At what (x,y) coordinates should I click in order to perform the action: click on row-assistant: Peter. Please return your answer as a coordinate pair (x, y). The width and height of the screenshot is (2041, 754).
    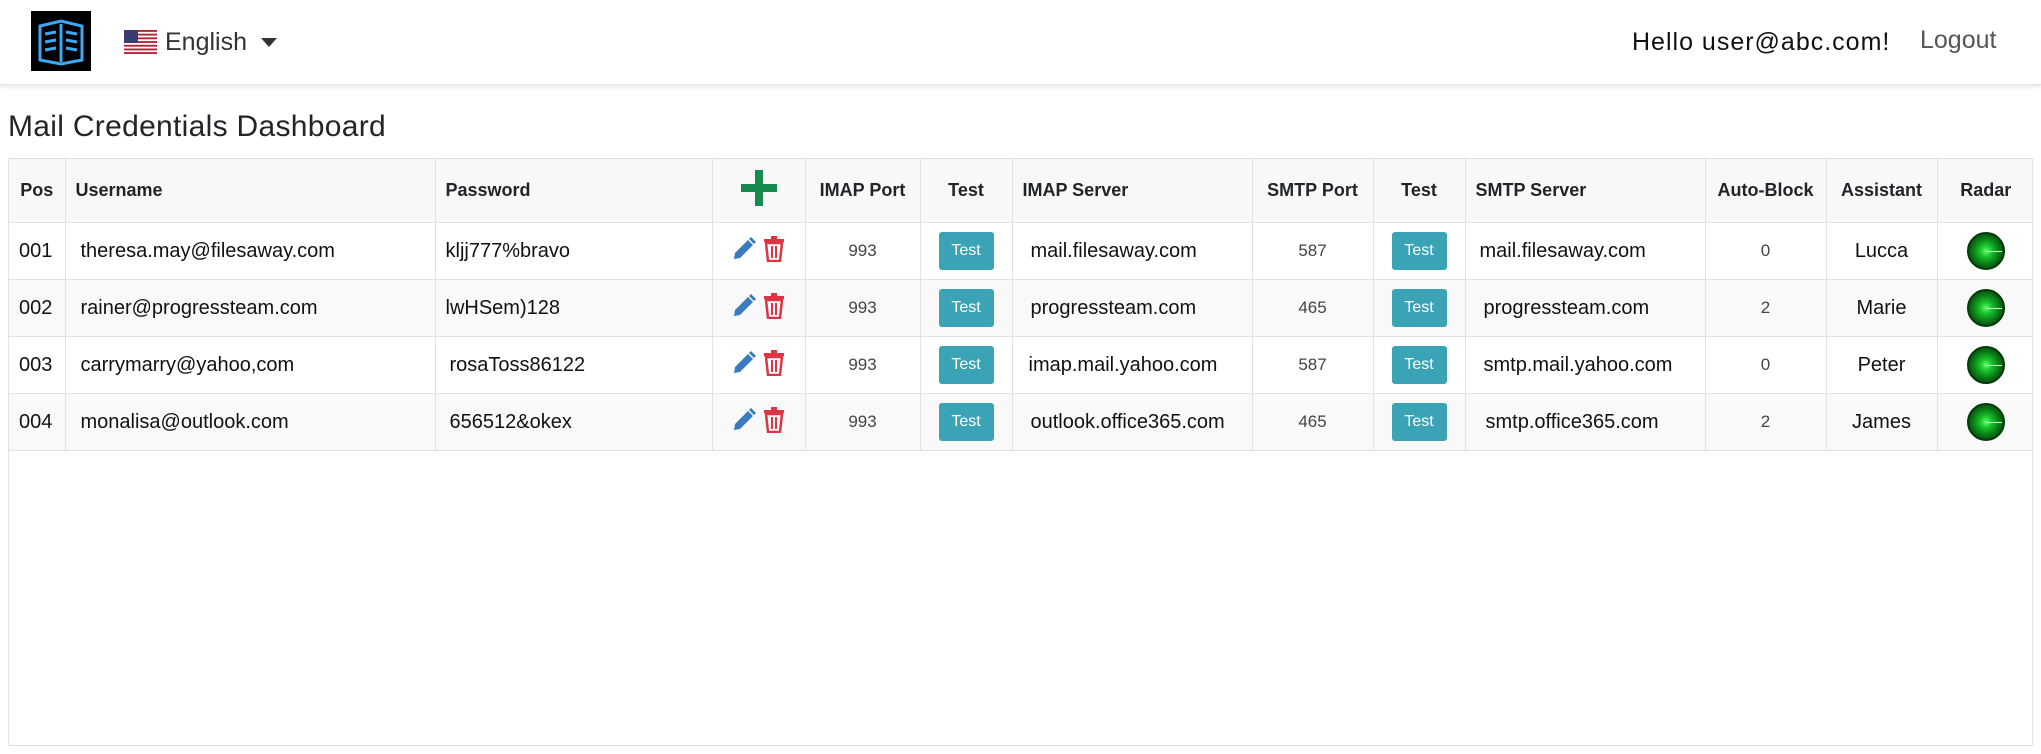
    Looking at the image, I should click on (1882, 365).